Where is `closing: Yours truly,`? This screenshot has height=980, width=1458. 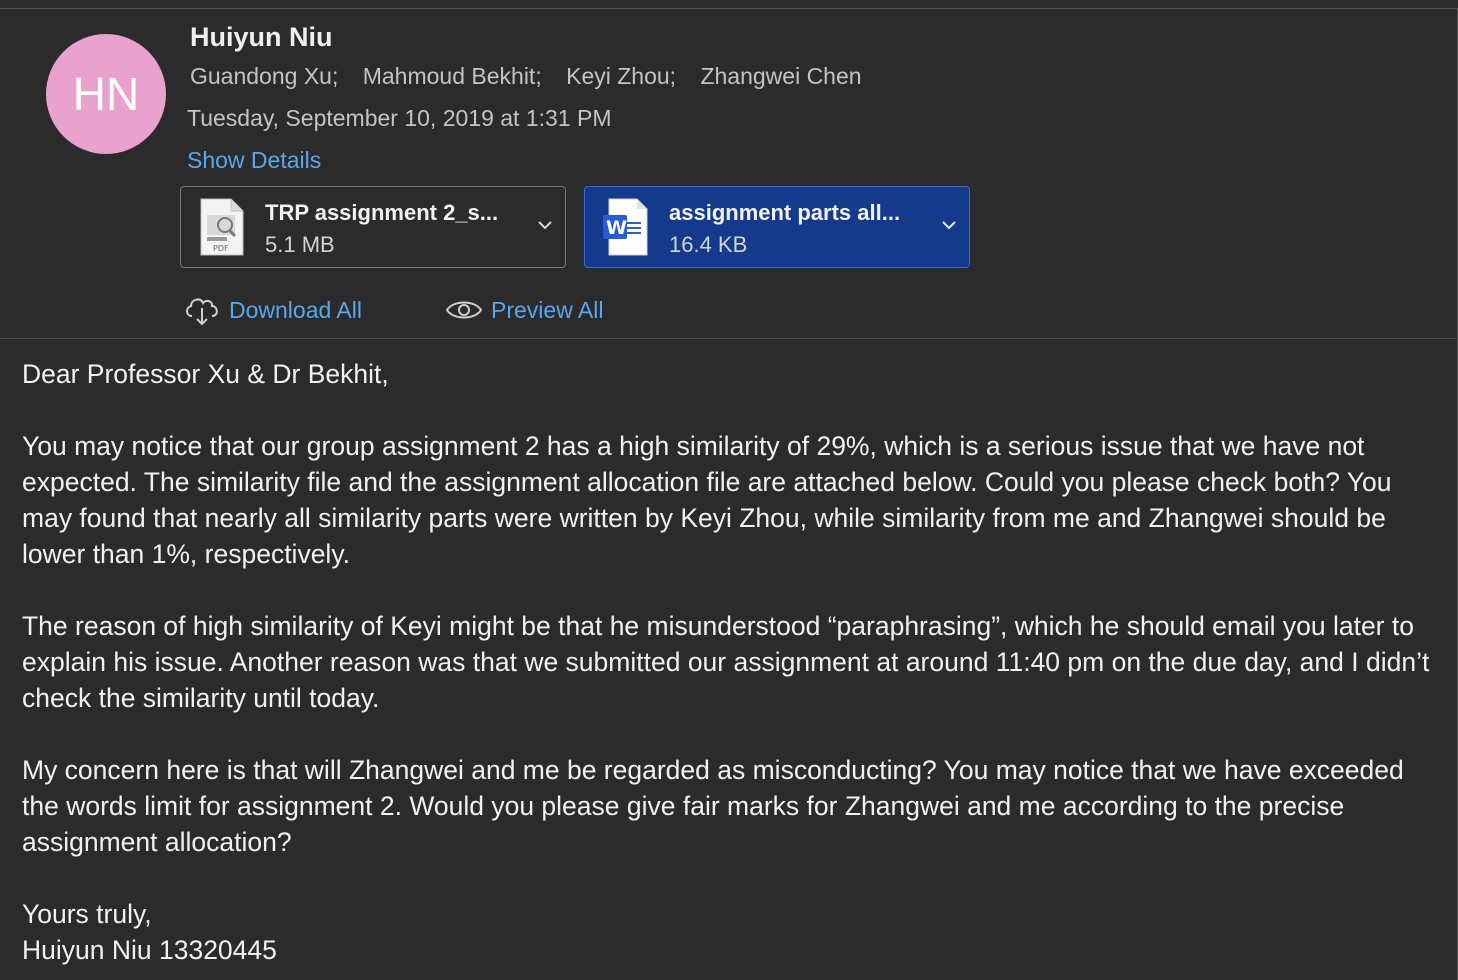
closing: Yours truly, is located at coordinates (87, 914).